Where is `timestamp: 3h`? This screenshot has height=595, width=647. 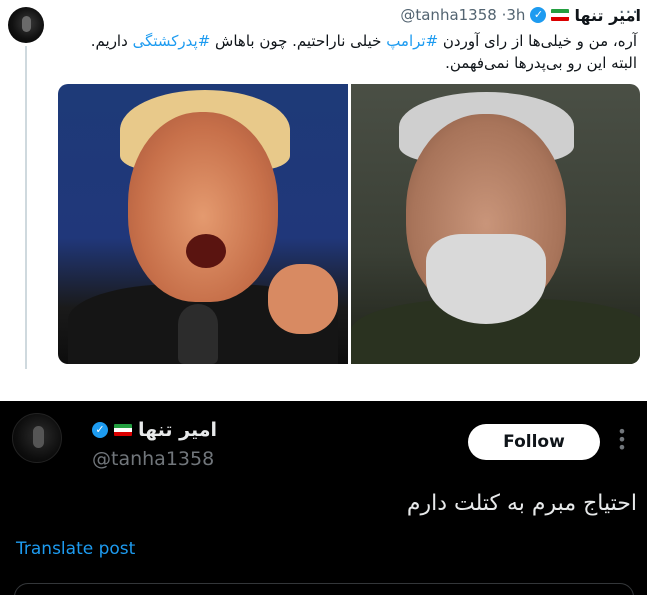
timestamp: 3h is located at coordinates (515, 15).